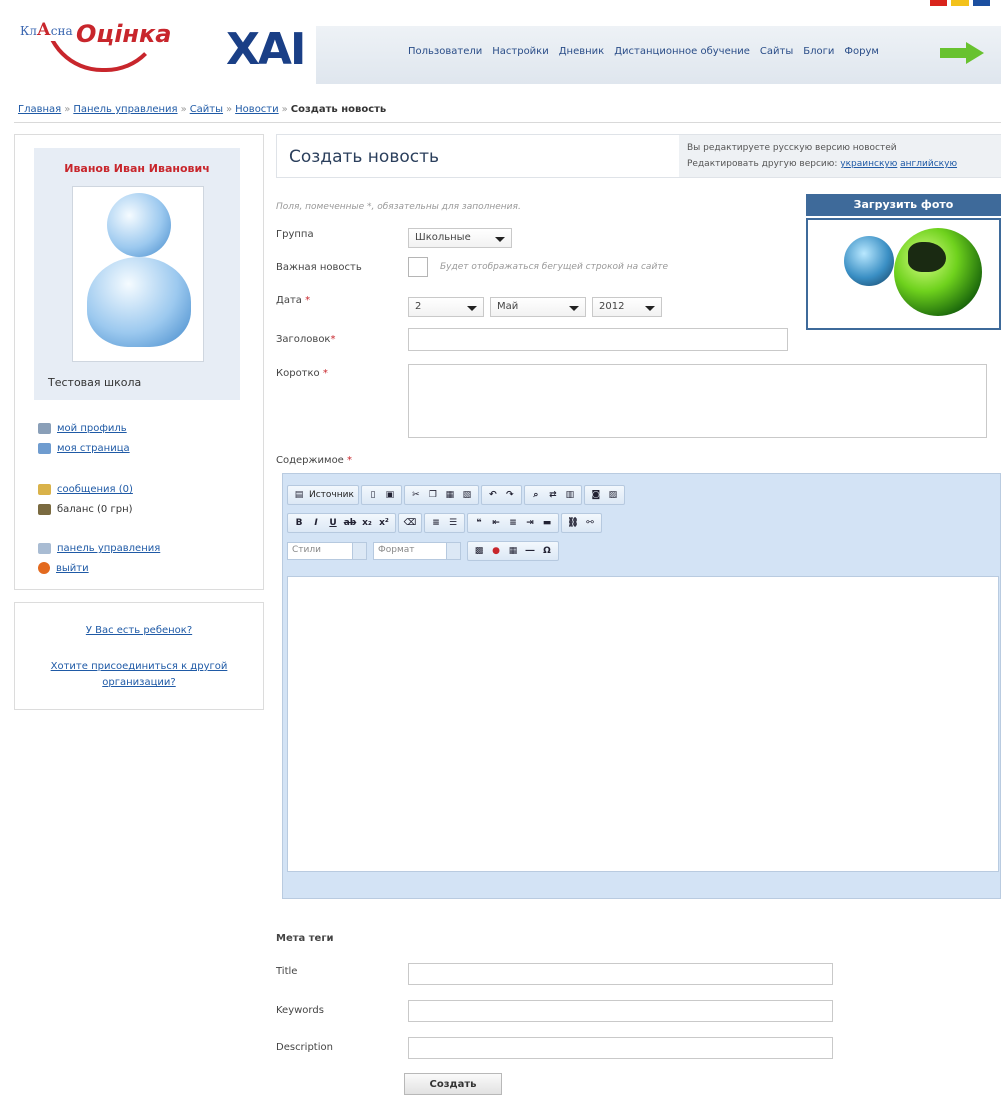 Image resolution: width=1001 pixels, height=1095 pixels. Describe the element at coordinates (868, 164) in the screenshot. I see `ukrainian-version-link: украинскую` at that location.